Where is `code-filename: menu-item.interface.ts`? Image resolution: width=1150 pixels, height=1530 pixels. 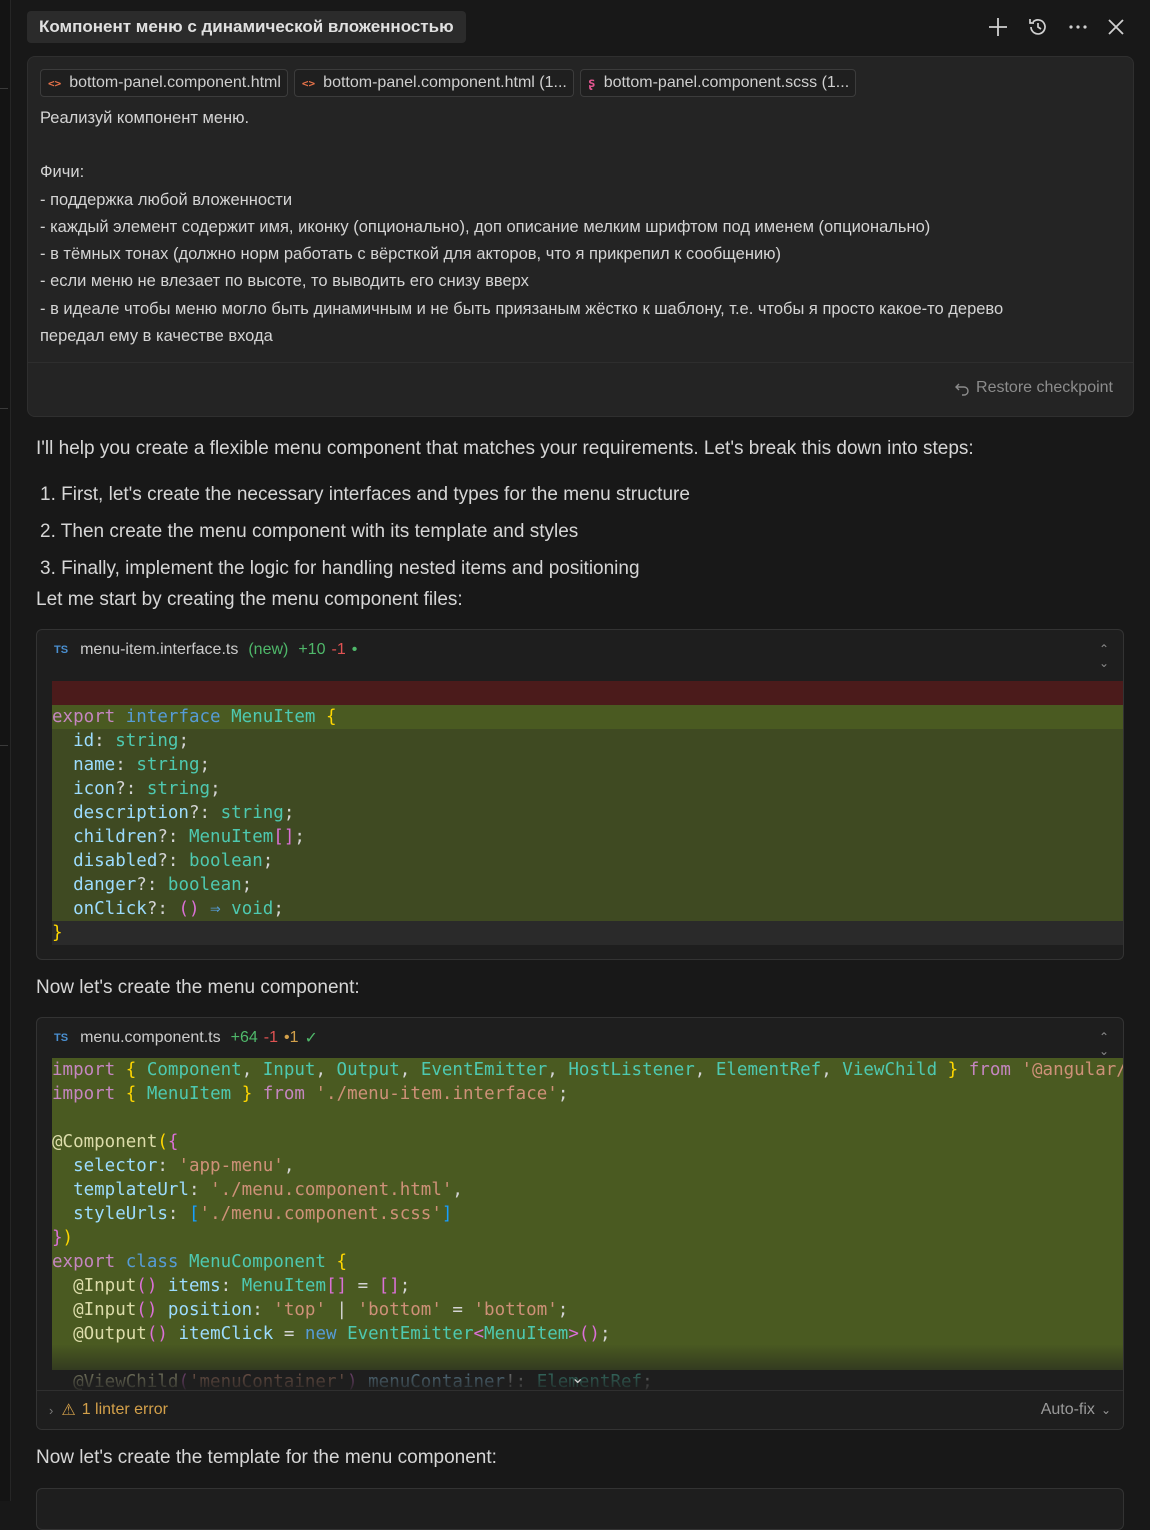 code-filename: menu-item.interface.ts is located at coordinates (159, 650).